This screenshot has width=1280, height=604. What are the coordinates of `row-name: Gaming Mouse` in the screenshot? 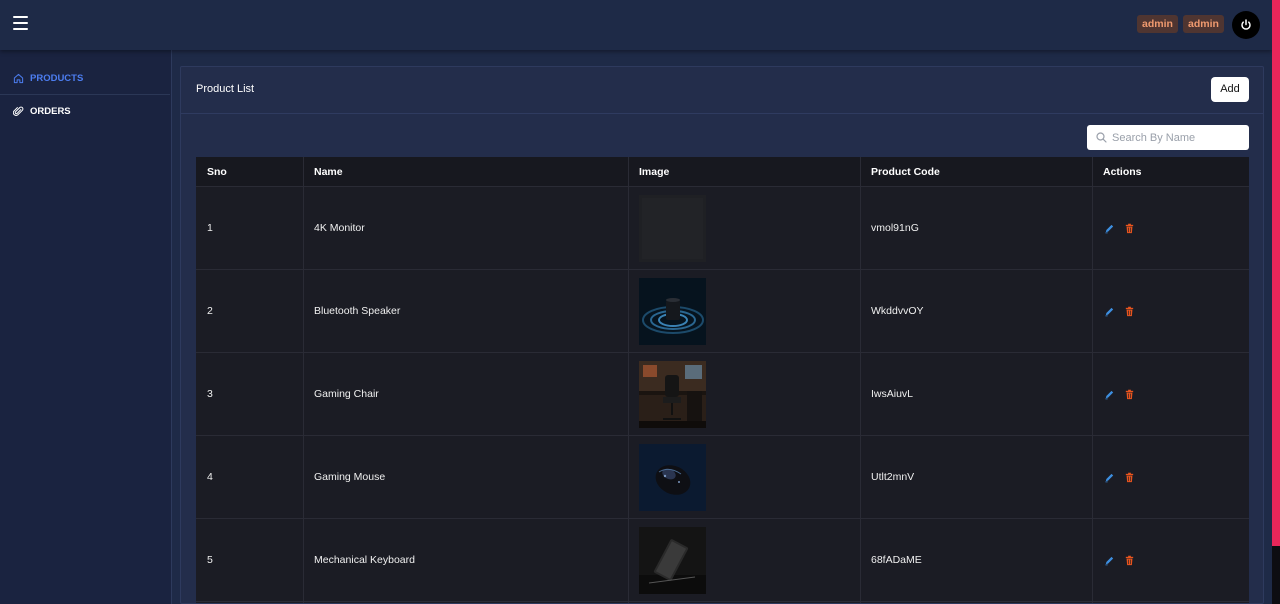 It's located at (350, 477).